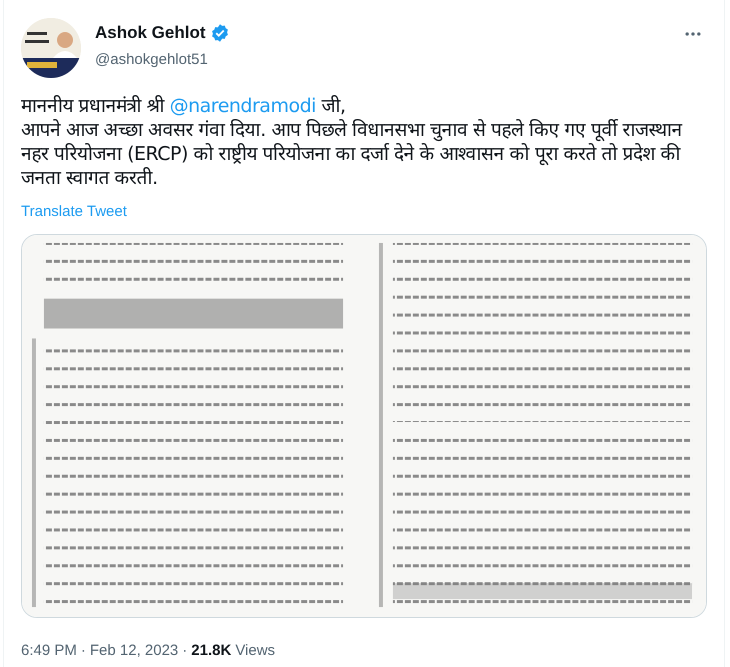  What do you see at coordinates (352, 142) in the screenshot?
I see `tweet-text: माननीय प्रधानमंत्री श्री @narendramodi जी, आपने आज अच्छा अवसर गंवा दिया. आप पिछले विधानसभा चुनाव से पहले किए गए पूर्वी राजस्थान नहर परियोजना (ERCP) को राष्ट्रीय परियोजना का दर्जा देने के आश्वासन को पूरा करते तो प्रदेश की जनता स्वागत करती.` at bounding box center [352, 142].